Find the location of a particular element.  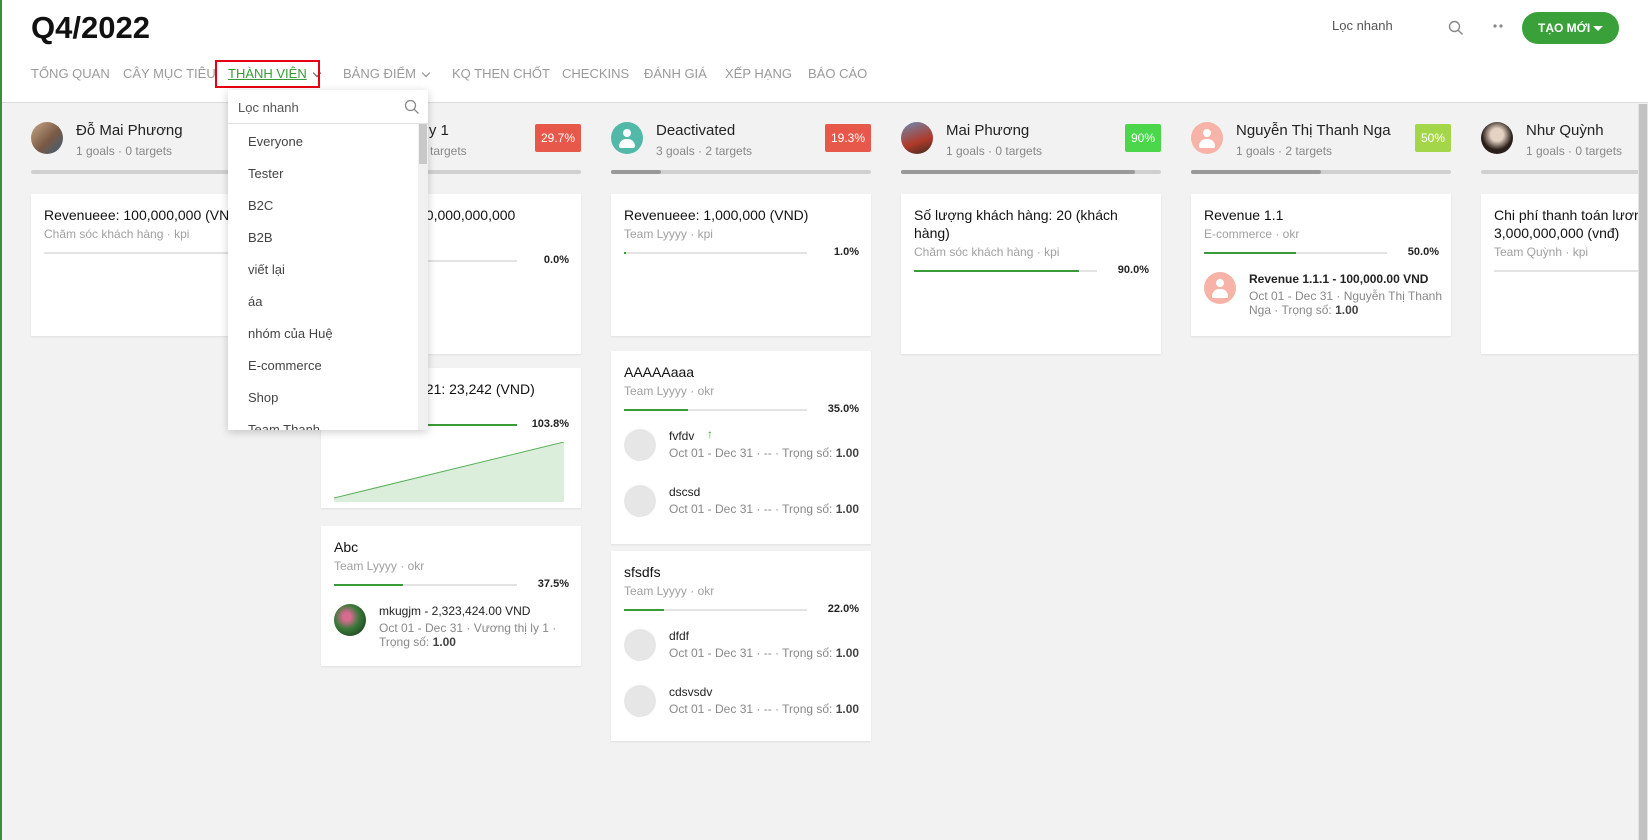

goal-percent: 22.0% is located at coordinates (843, 609).